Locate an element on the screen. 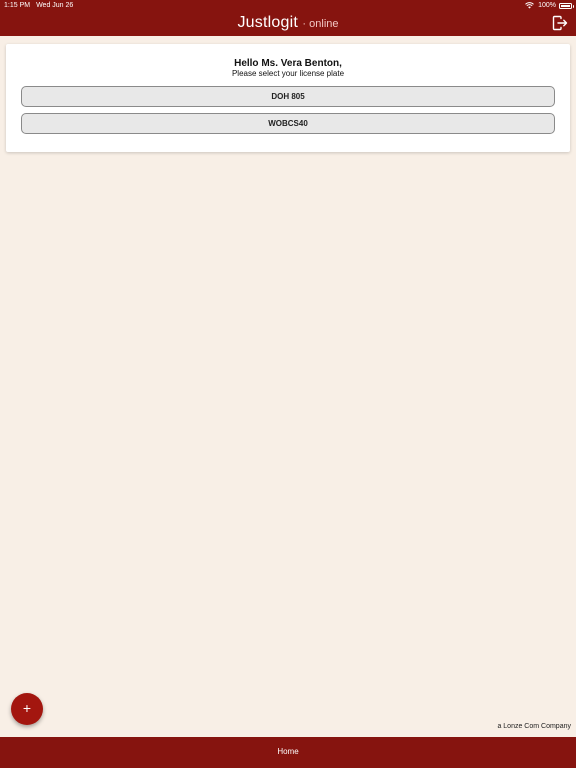 This screenshot has width=576, height=768. bottom-nav: Home is located at coordinates (288, 752).